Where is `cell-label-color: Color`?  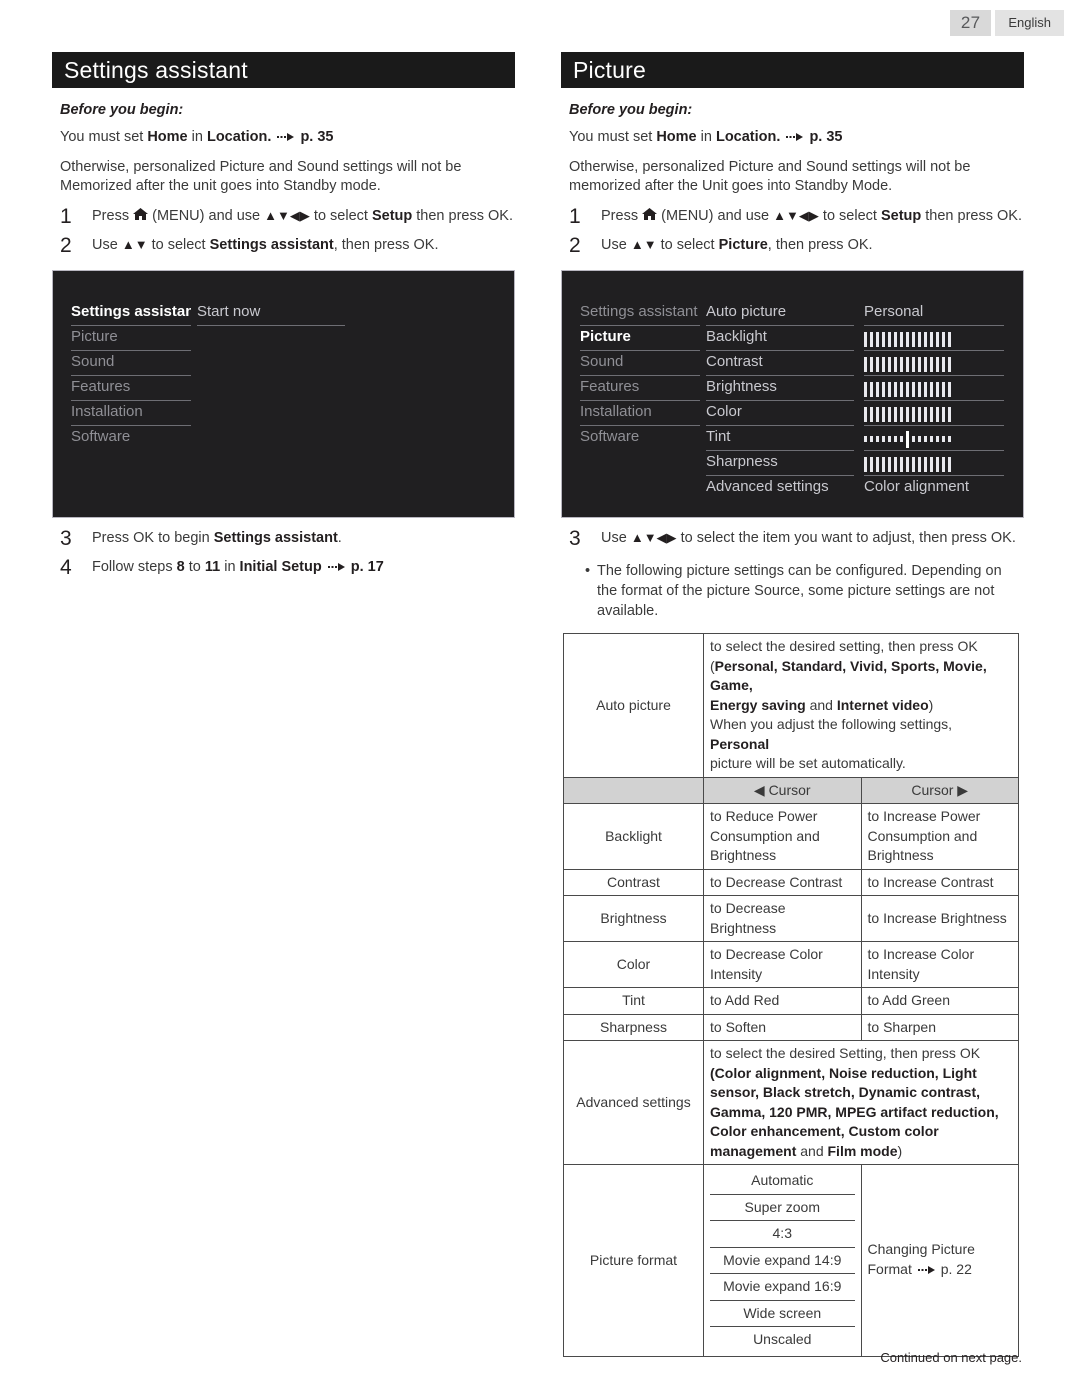 cell-label-color: Color is located at coordinates (633, 964).